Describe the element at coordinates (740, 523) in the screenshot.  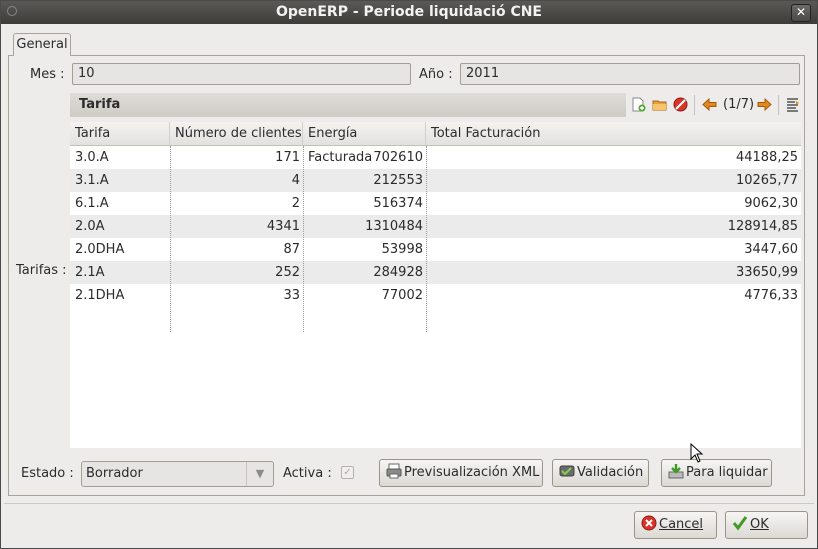
I see `ok-check-icon` at that location.